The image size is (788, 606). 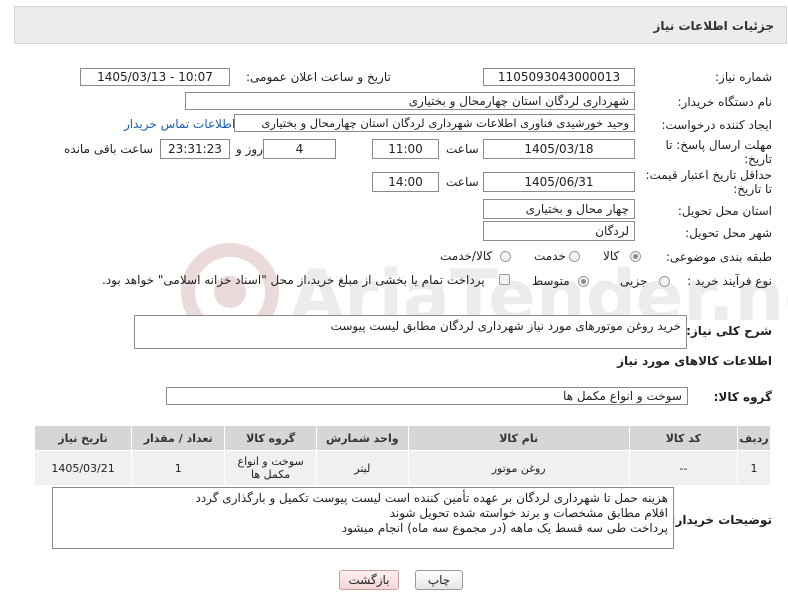 I want to click on process-medium-label: متوسط, so click(x=551, y=281).